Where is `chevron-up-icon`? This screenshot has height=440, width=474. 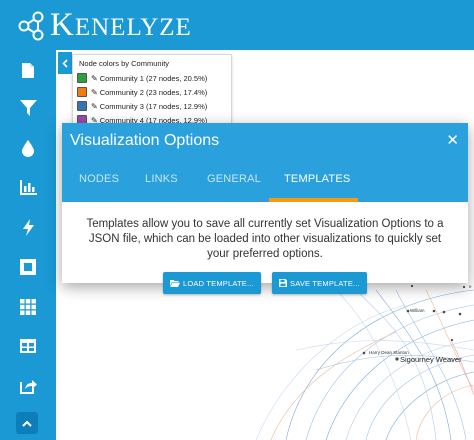 chevron-up-icon is located at coordinates (27, 423).